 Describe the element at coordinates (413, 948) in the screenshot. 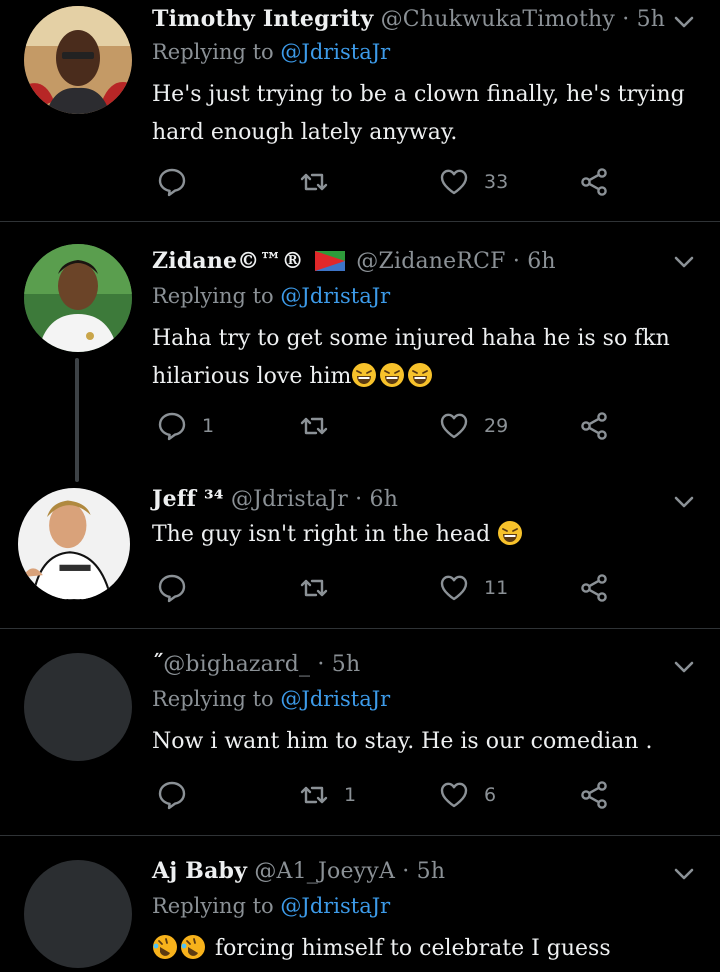

I see `tweet-text-content: forcing himself to celebrate I guess` at that location.